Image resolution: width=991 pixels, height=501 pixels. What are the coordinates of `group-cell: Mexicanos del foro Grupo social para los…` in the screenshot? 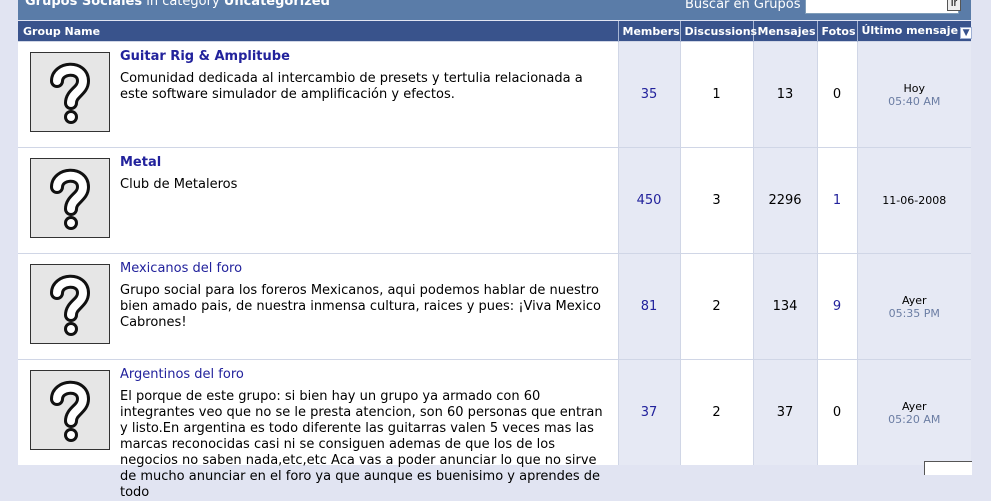 It's located at (318, 306).